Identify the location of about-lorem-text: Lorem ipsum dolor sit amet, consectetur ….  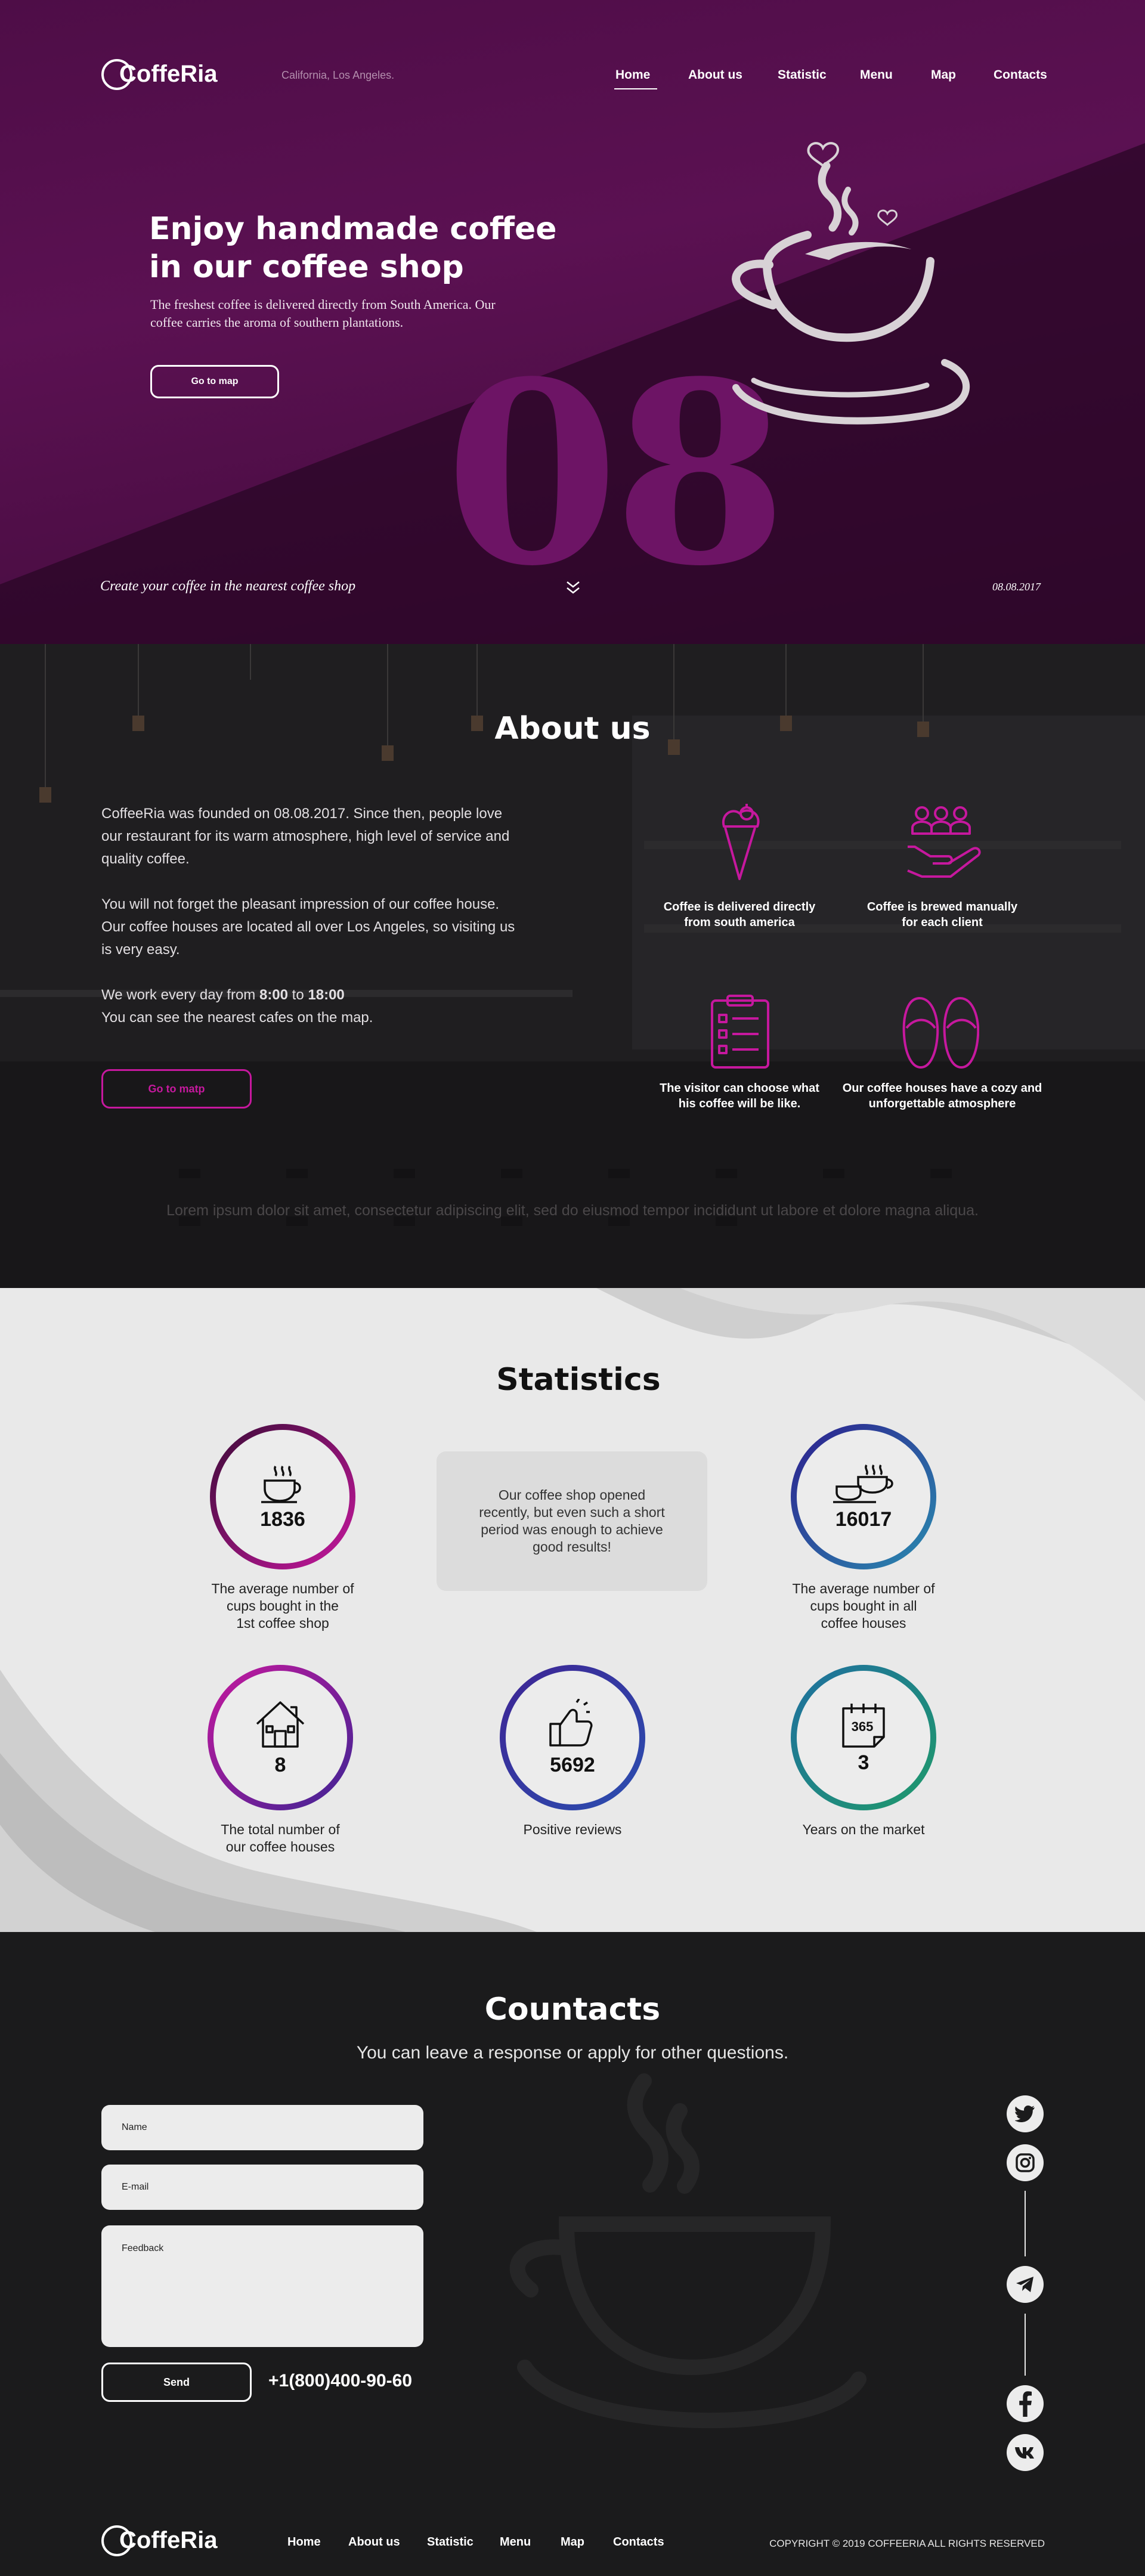
(572, 1210).